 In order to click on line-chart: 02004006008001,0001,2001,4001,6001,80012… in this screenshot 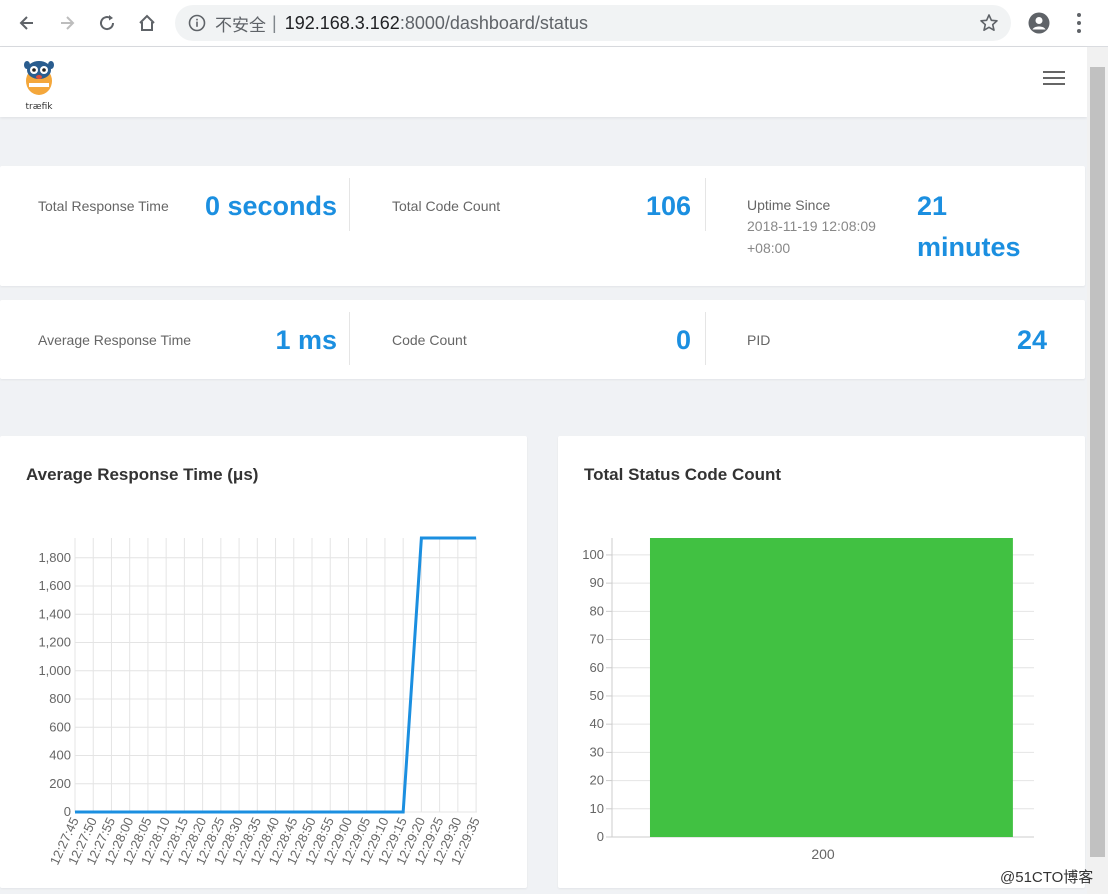, I will do `click(260, 701)`.